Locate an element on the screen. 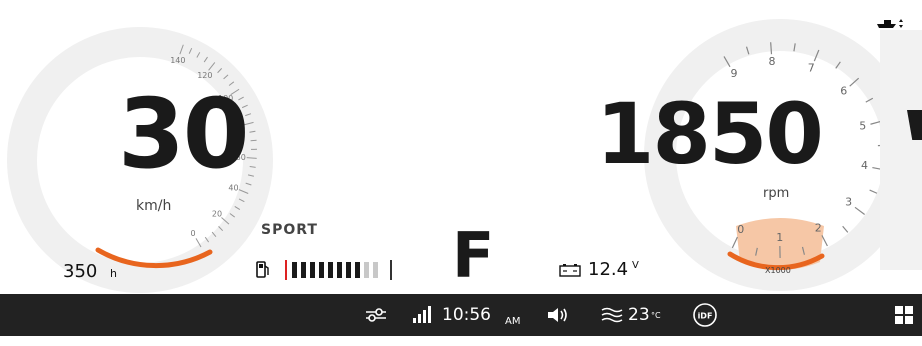 The height and width of the screenshot is (346, 922). gear-indicator: F is located at coordinates (473, 256).